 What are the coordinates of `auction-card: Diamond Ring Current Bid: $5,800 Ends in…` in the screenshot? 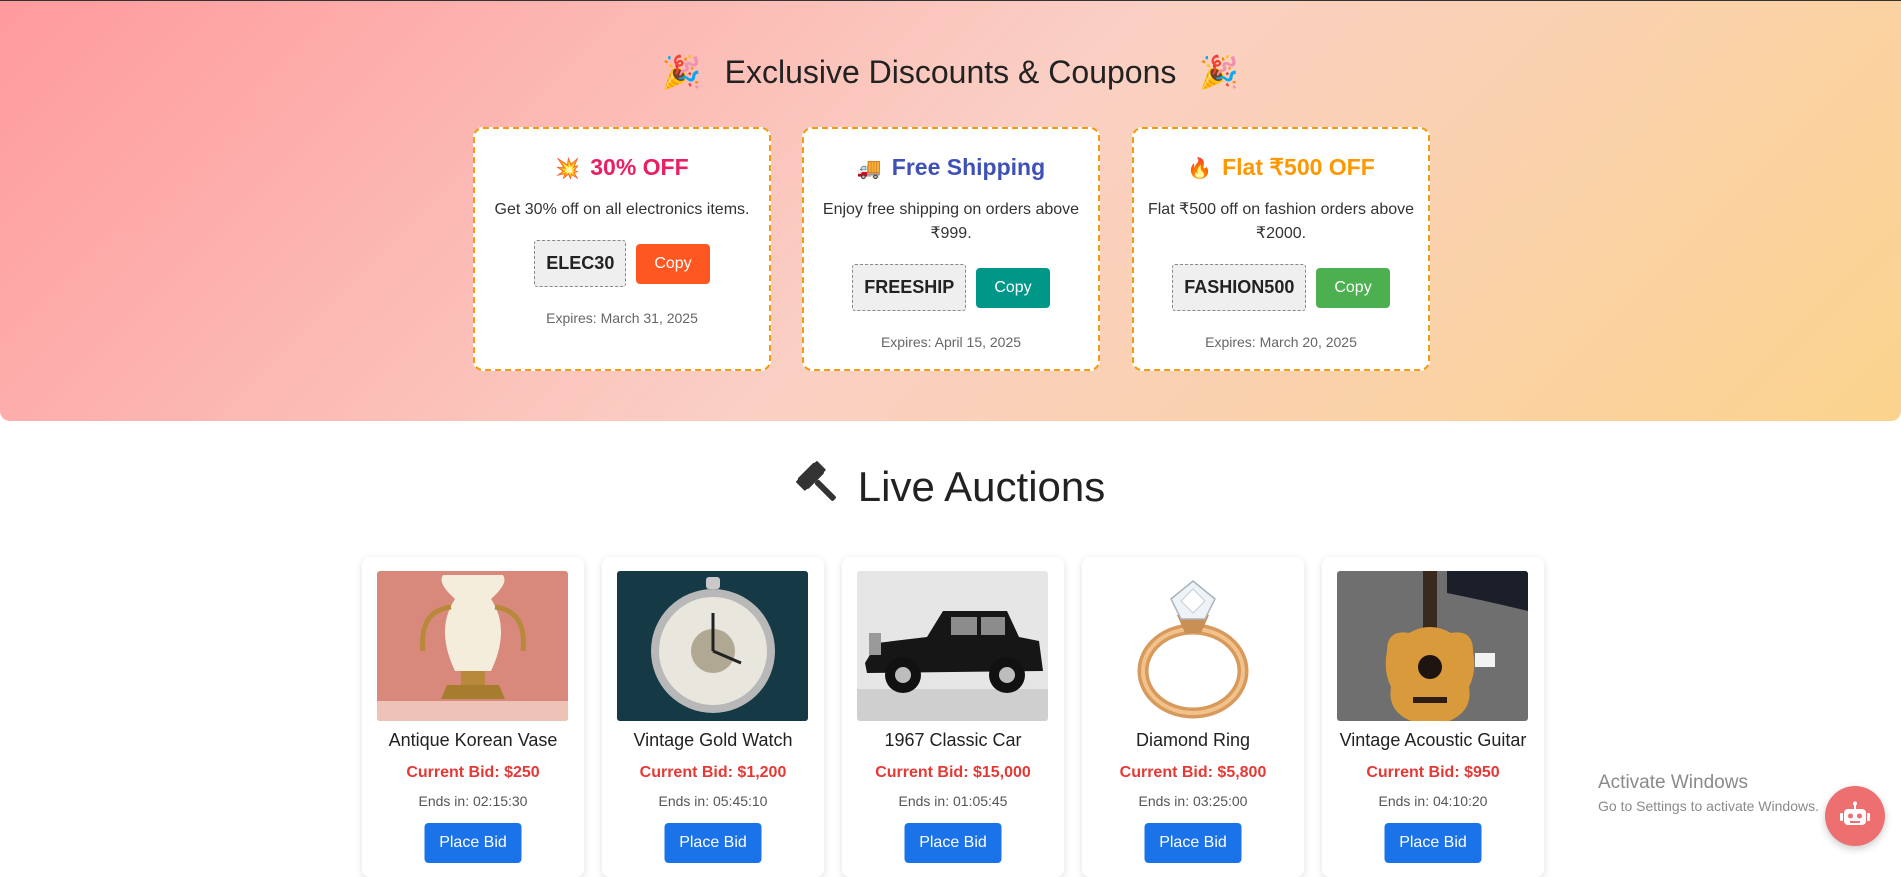 It's located at (1193, 717).